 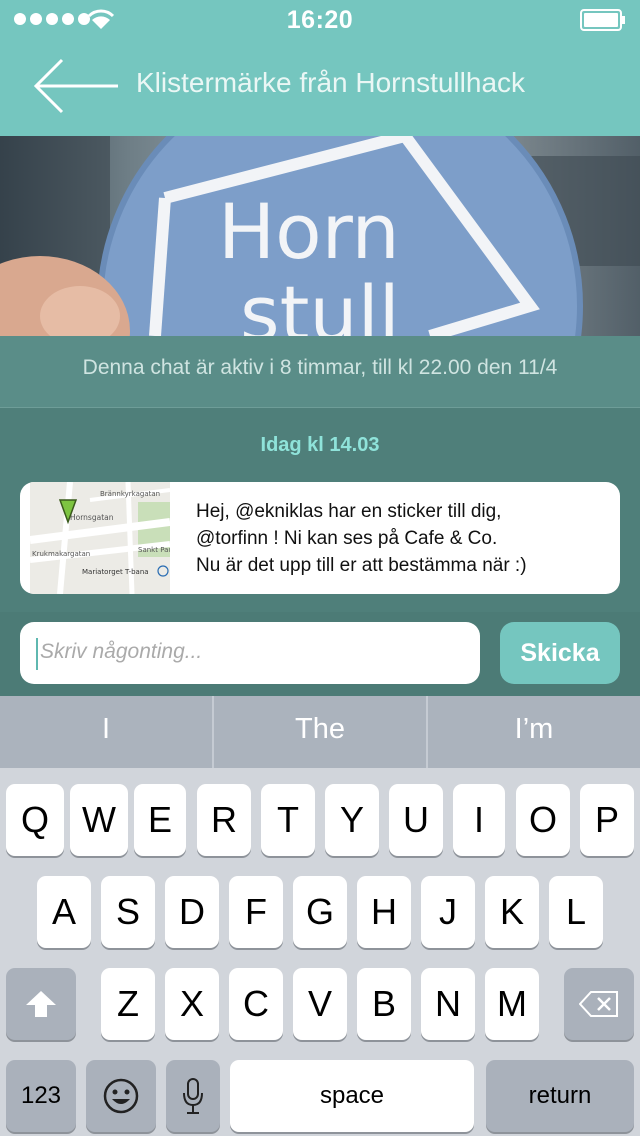 I want to click on backspace-key, so click(x=599, y=1004).